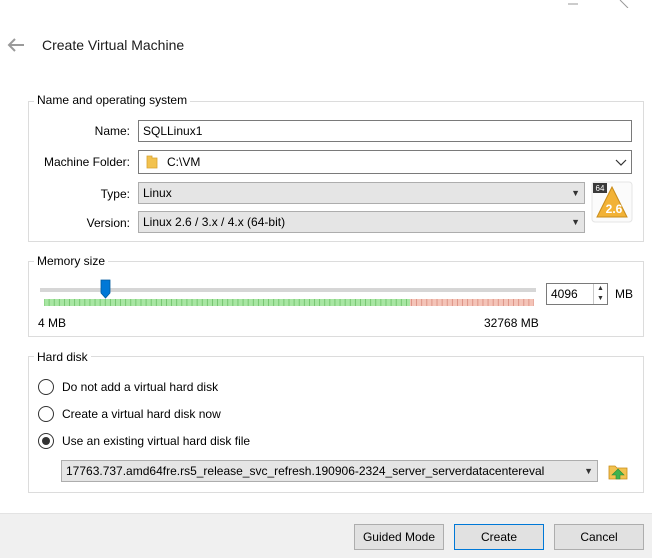 The width and height of the screenshot is (652, 558). I want to click on memory-slider-track, so click(288, 290).